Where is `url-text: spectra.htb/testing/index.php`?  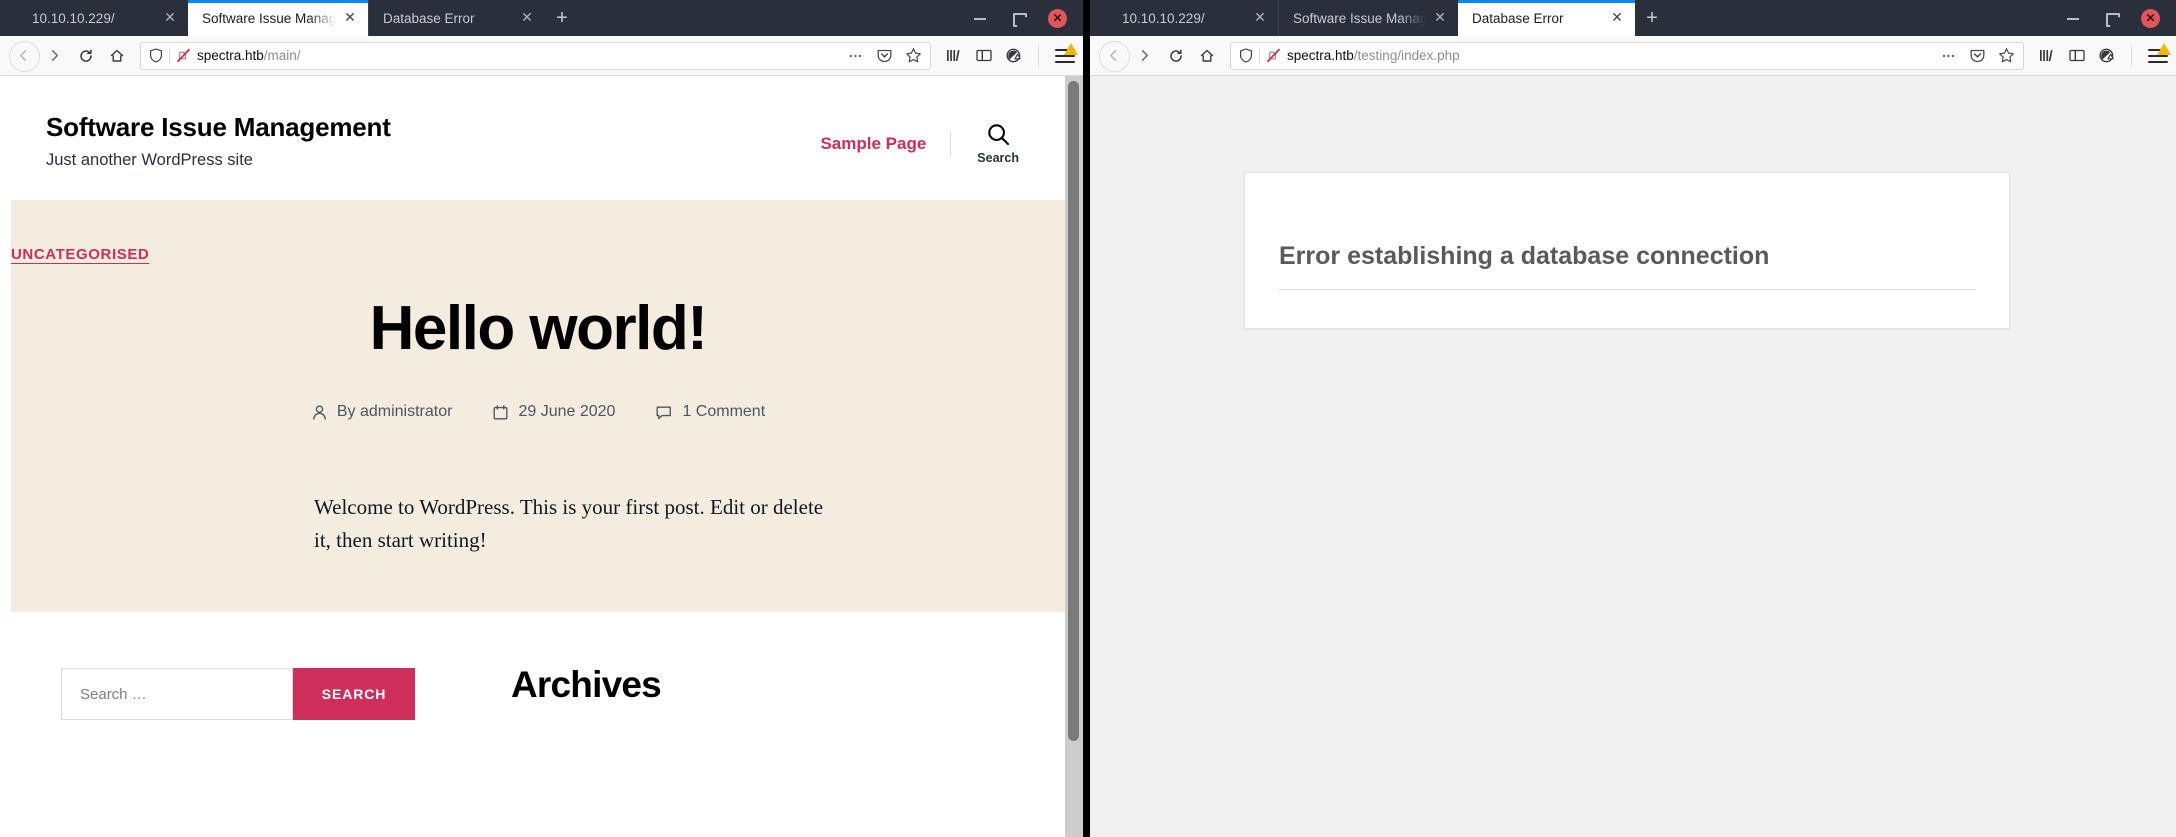
url-text: spectra.htb/testing/index.php is located at coordinates (1610, 55).